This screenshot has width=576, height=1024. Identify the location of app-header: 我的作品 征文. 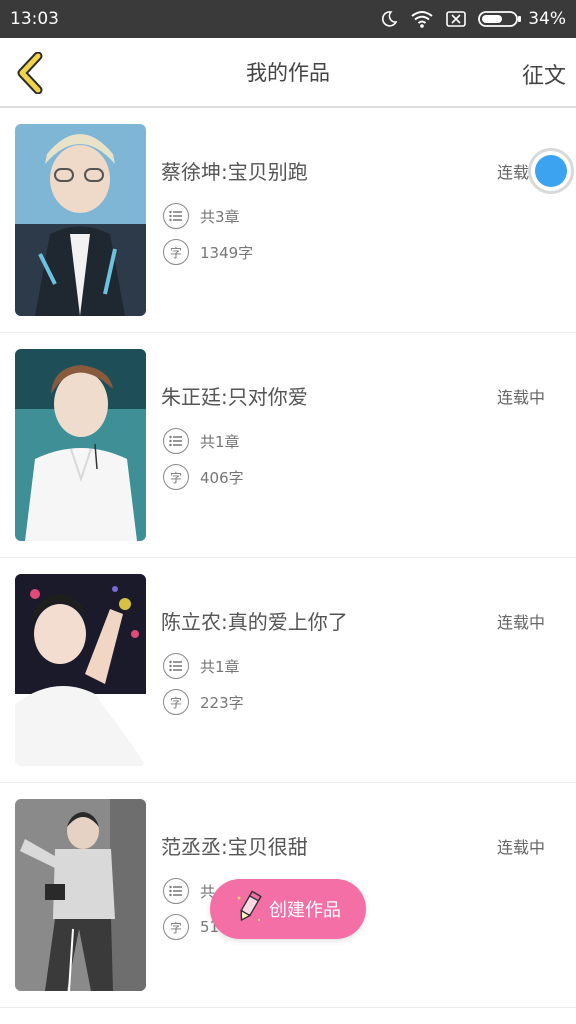
(288, 73).